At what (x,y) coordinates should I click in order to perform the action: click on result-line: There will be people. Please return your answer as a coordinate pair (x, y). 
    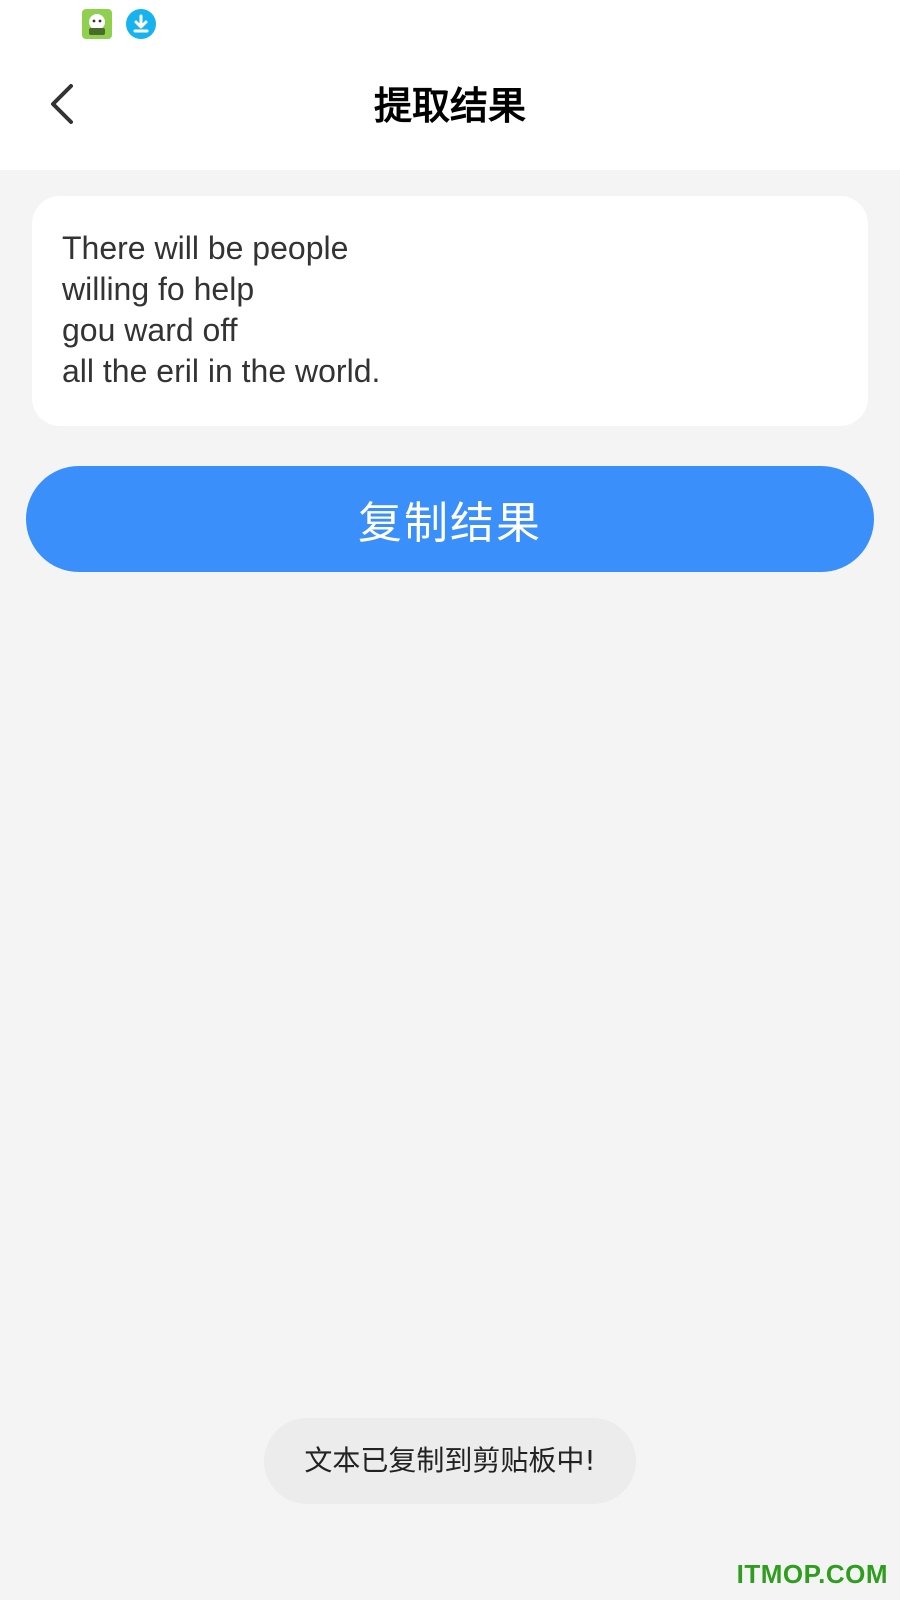
    Looking at the image, I should click on (205, 248).